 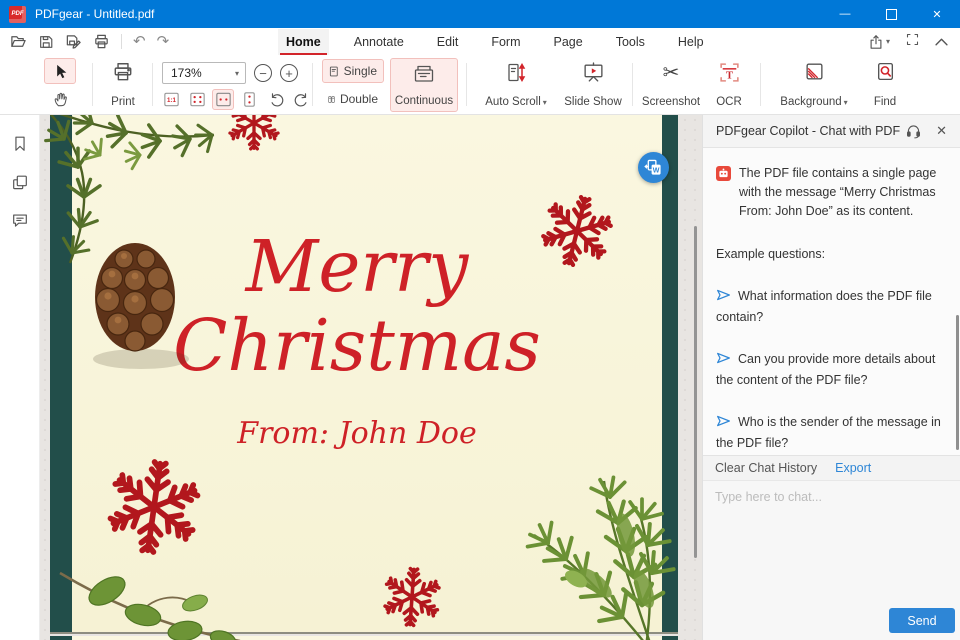 What do you see at coordinates (516, 85) in the screenshot?
I see `auto-scroll-button: Auto Scroll ▾` at bounding box center [516, 85].